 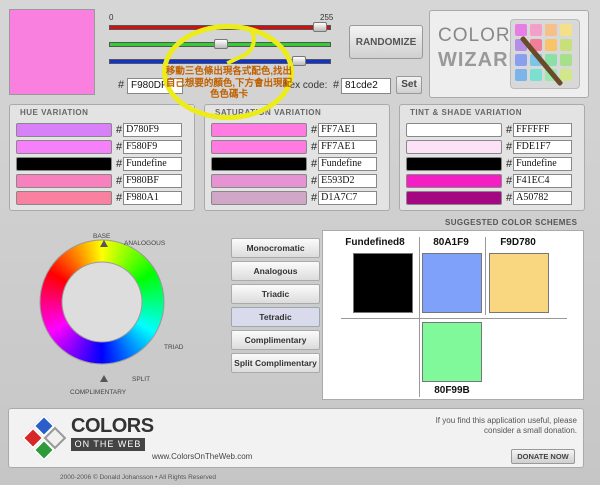 I want to click on hue-variation-row: # F980A1, so click(x=99, y=197).